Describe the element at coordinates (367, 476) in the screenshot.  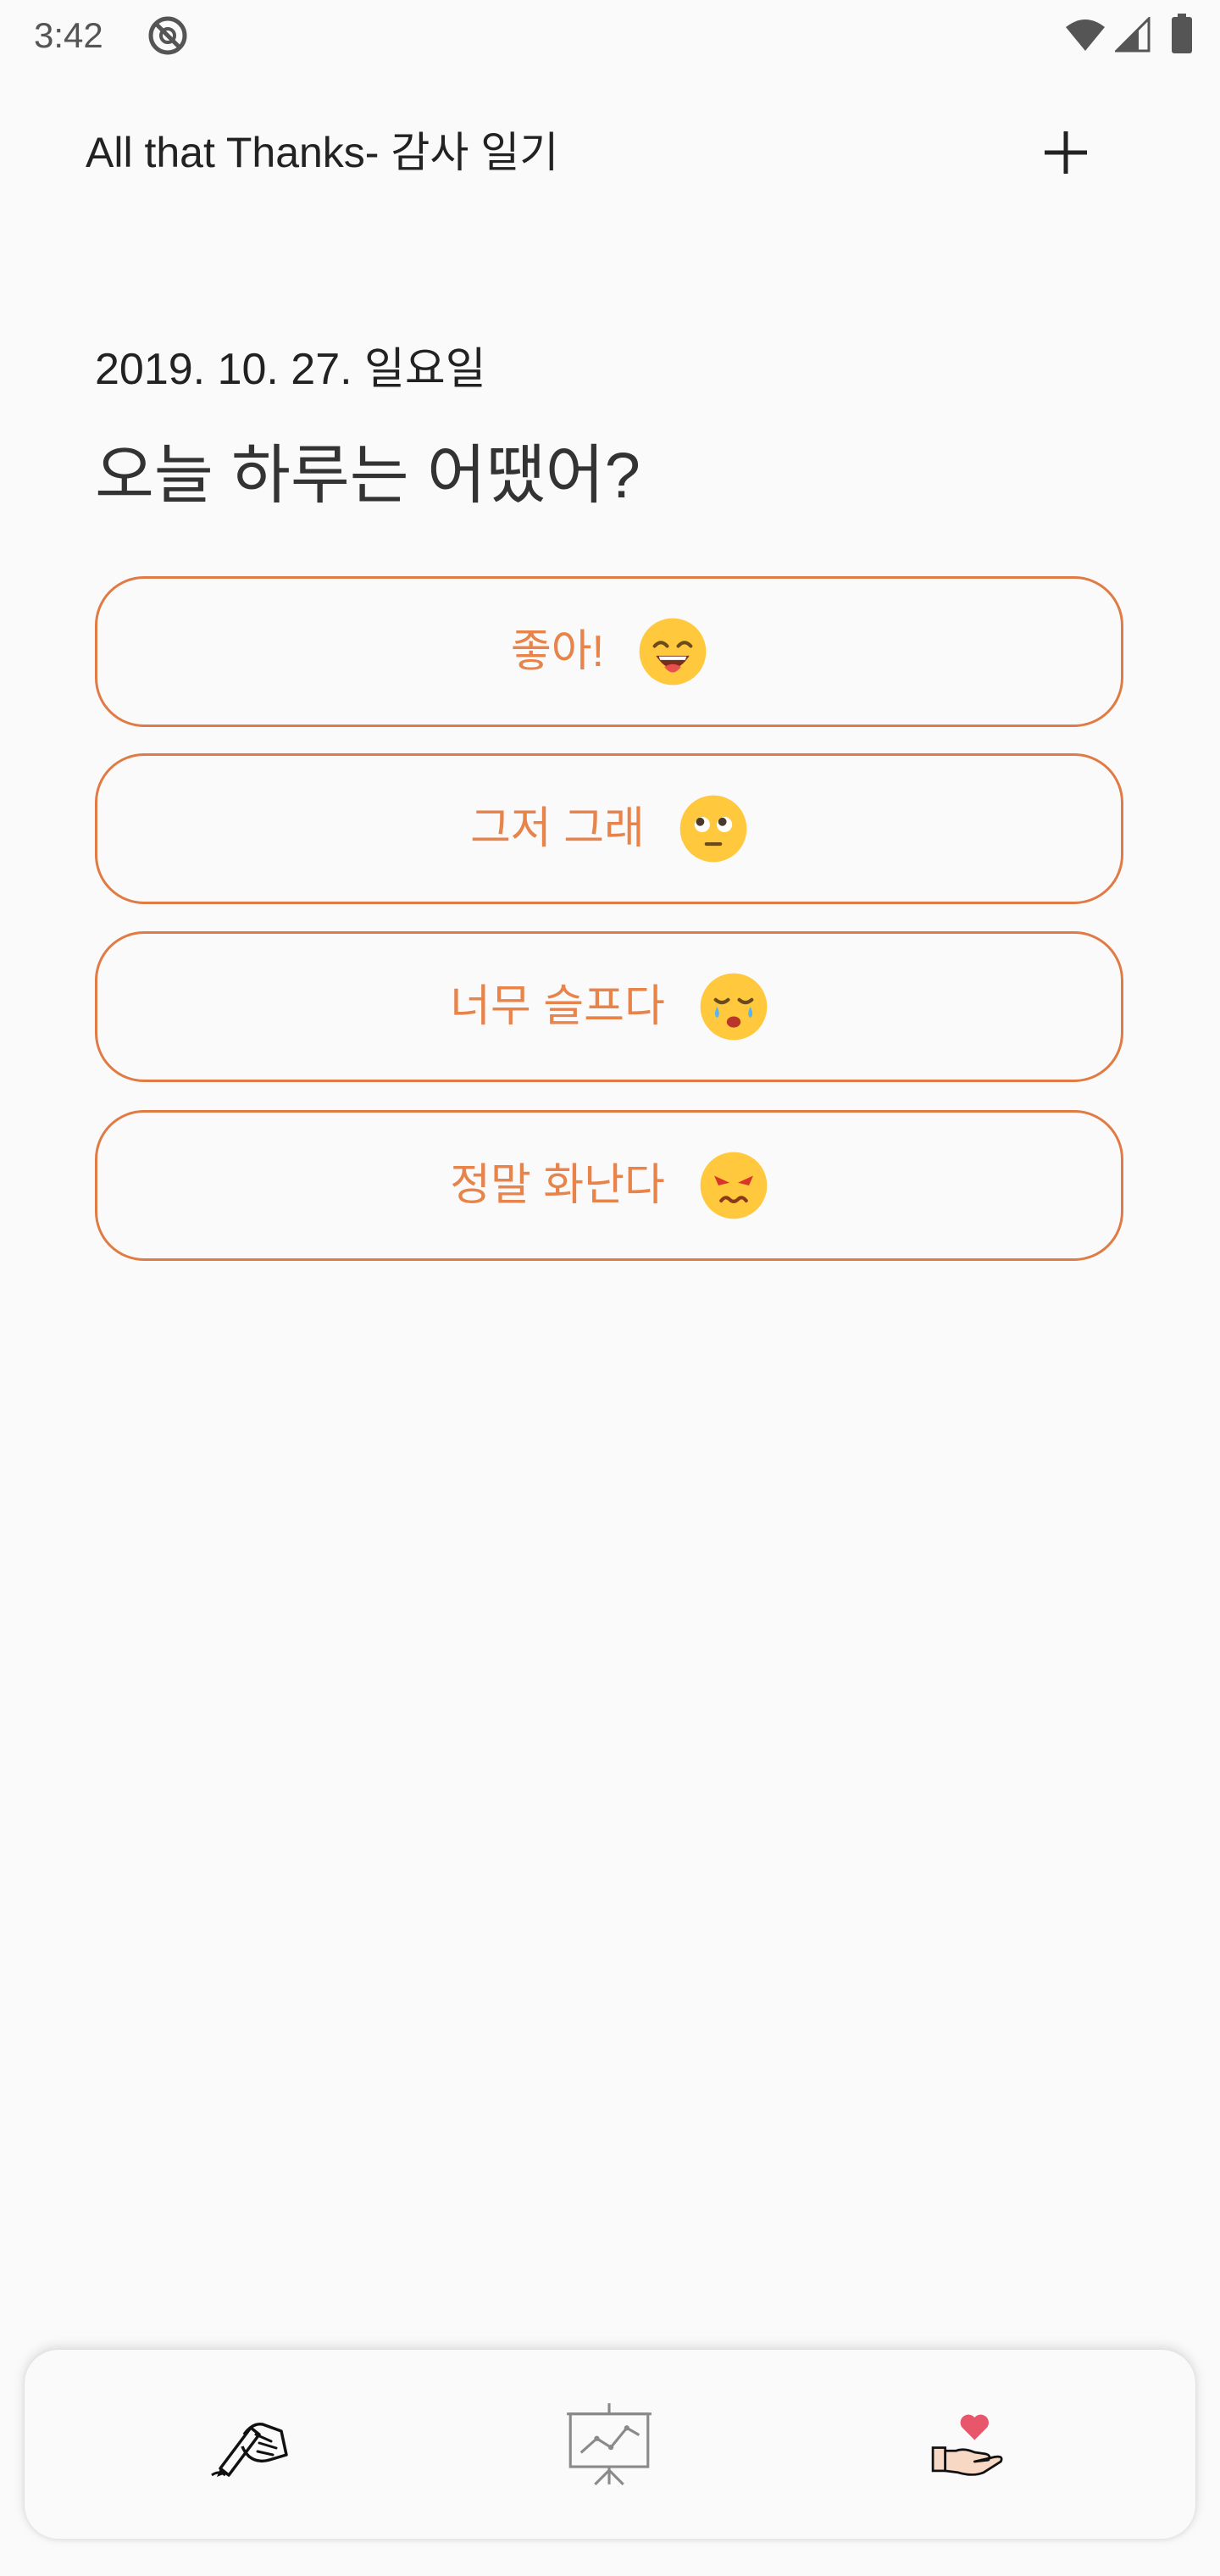
I see `mood-question: 오늘 하루는 어땠어?` at that location.